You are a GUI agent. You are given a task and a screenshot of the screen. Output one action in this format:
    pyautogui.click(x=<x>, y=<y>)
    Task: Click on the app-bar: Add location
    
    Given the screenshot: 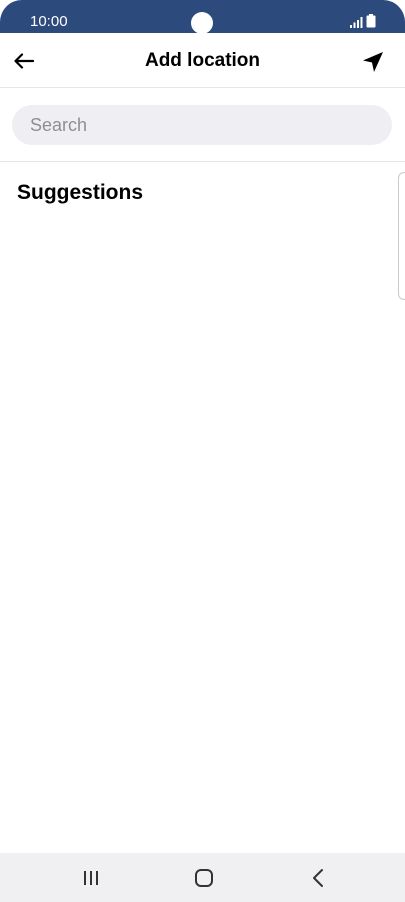 What is the action you would take?
    pyautogui.click(x=202, y=60)
    